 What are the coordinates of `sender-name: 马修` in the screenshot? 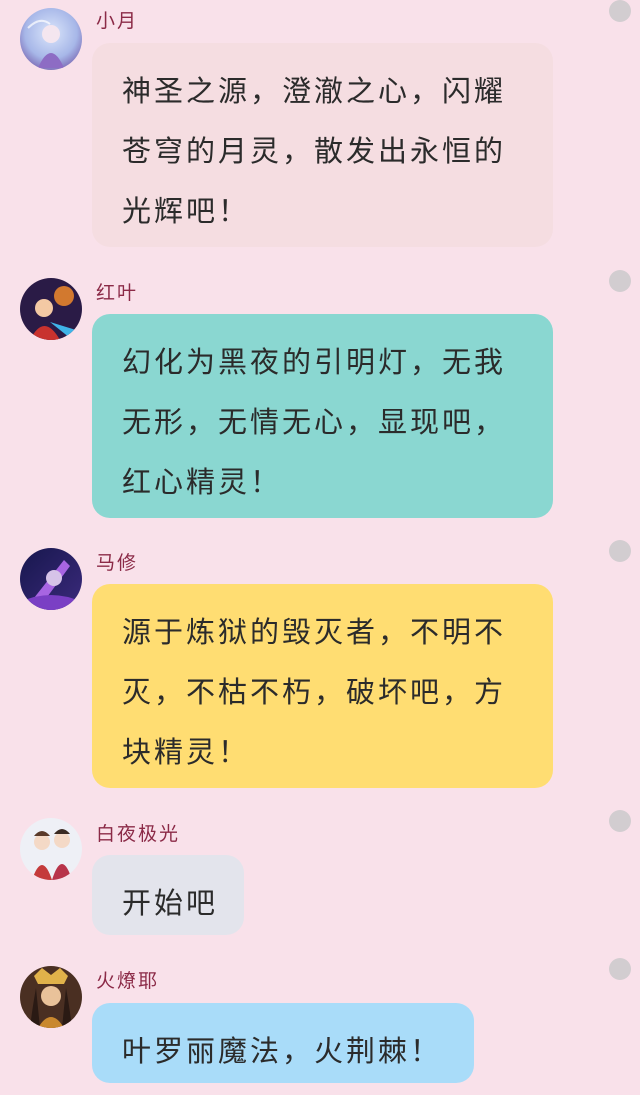 It's located at (117, 563).